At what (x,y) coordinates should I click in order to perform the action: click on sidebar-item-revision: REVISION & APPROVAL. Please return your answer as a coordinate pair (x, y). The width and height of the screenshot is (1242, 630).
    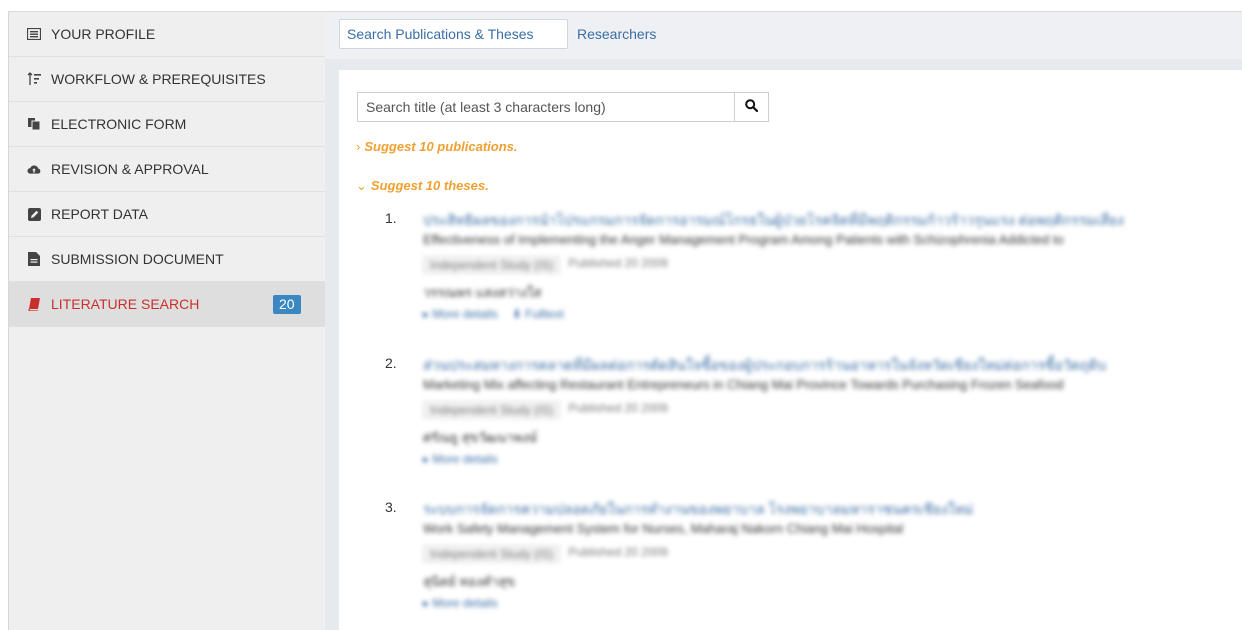
    Looking at the image, I should click on (167, 169).